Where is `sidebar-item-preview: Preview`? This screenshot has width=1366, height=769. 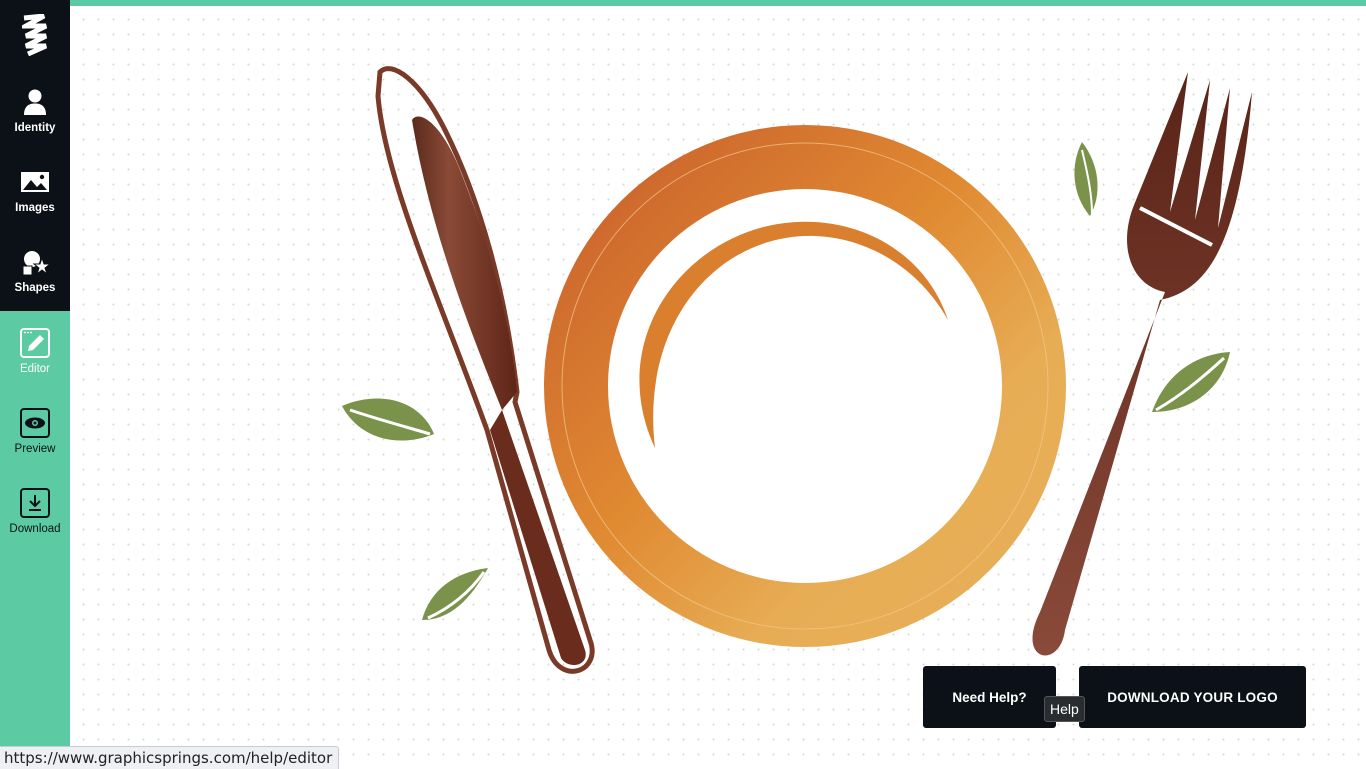 sidebar-item-preview: Preview is located at coordinates (35, 443).